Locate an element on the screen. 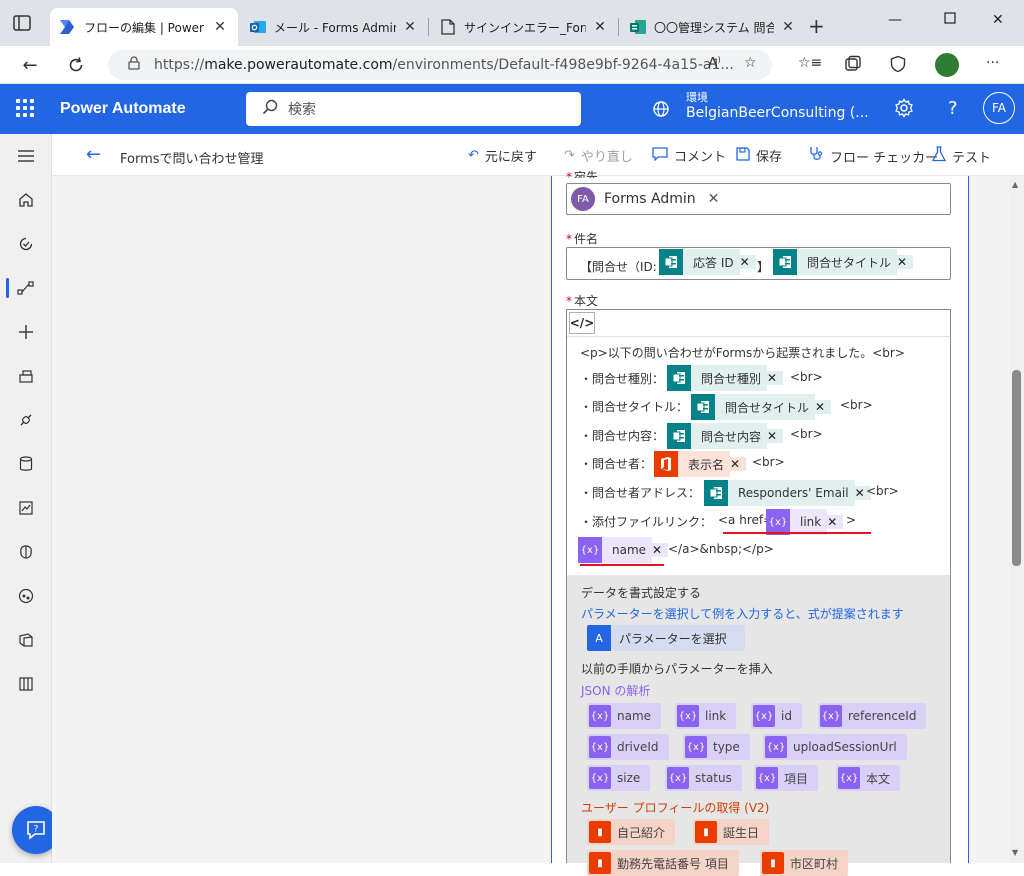  learn-icon is located at coordinates (26, 684).